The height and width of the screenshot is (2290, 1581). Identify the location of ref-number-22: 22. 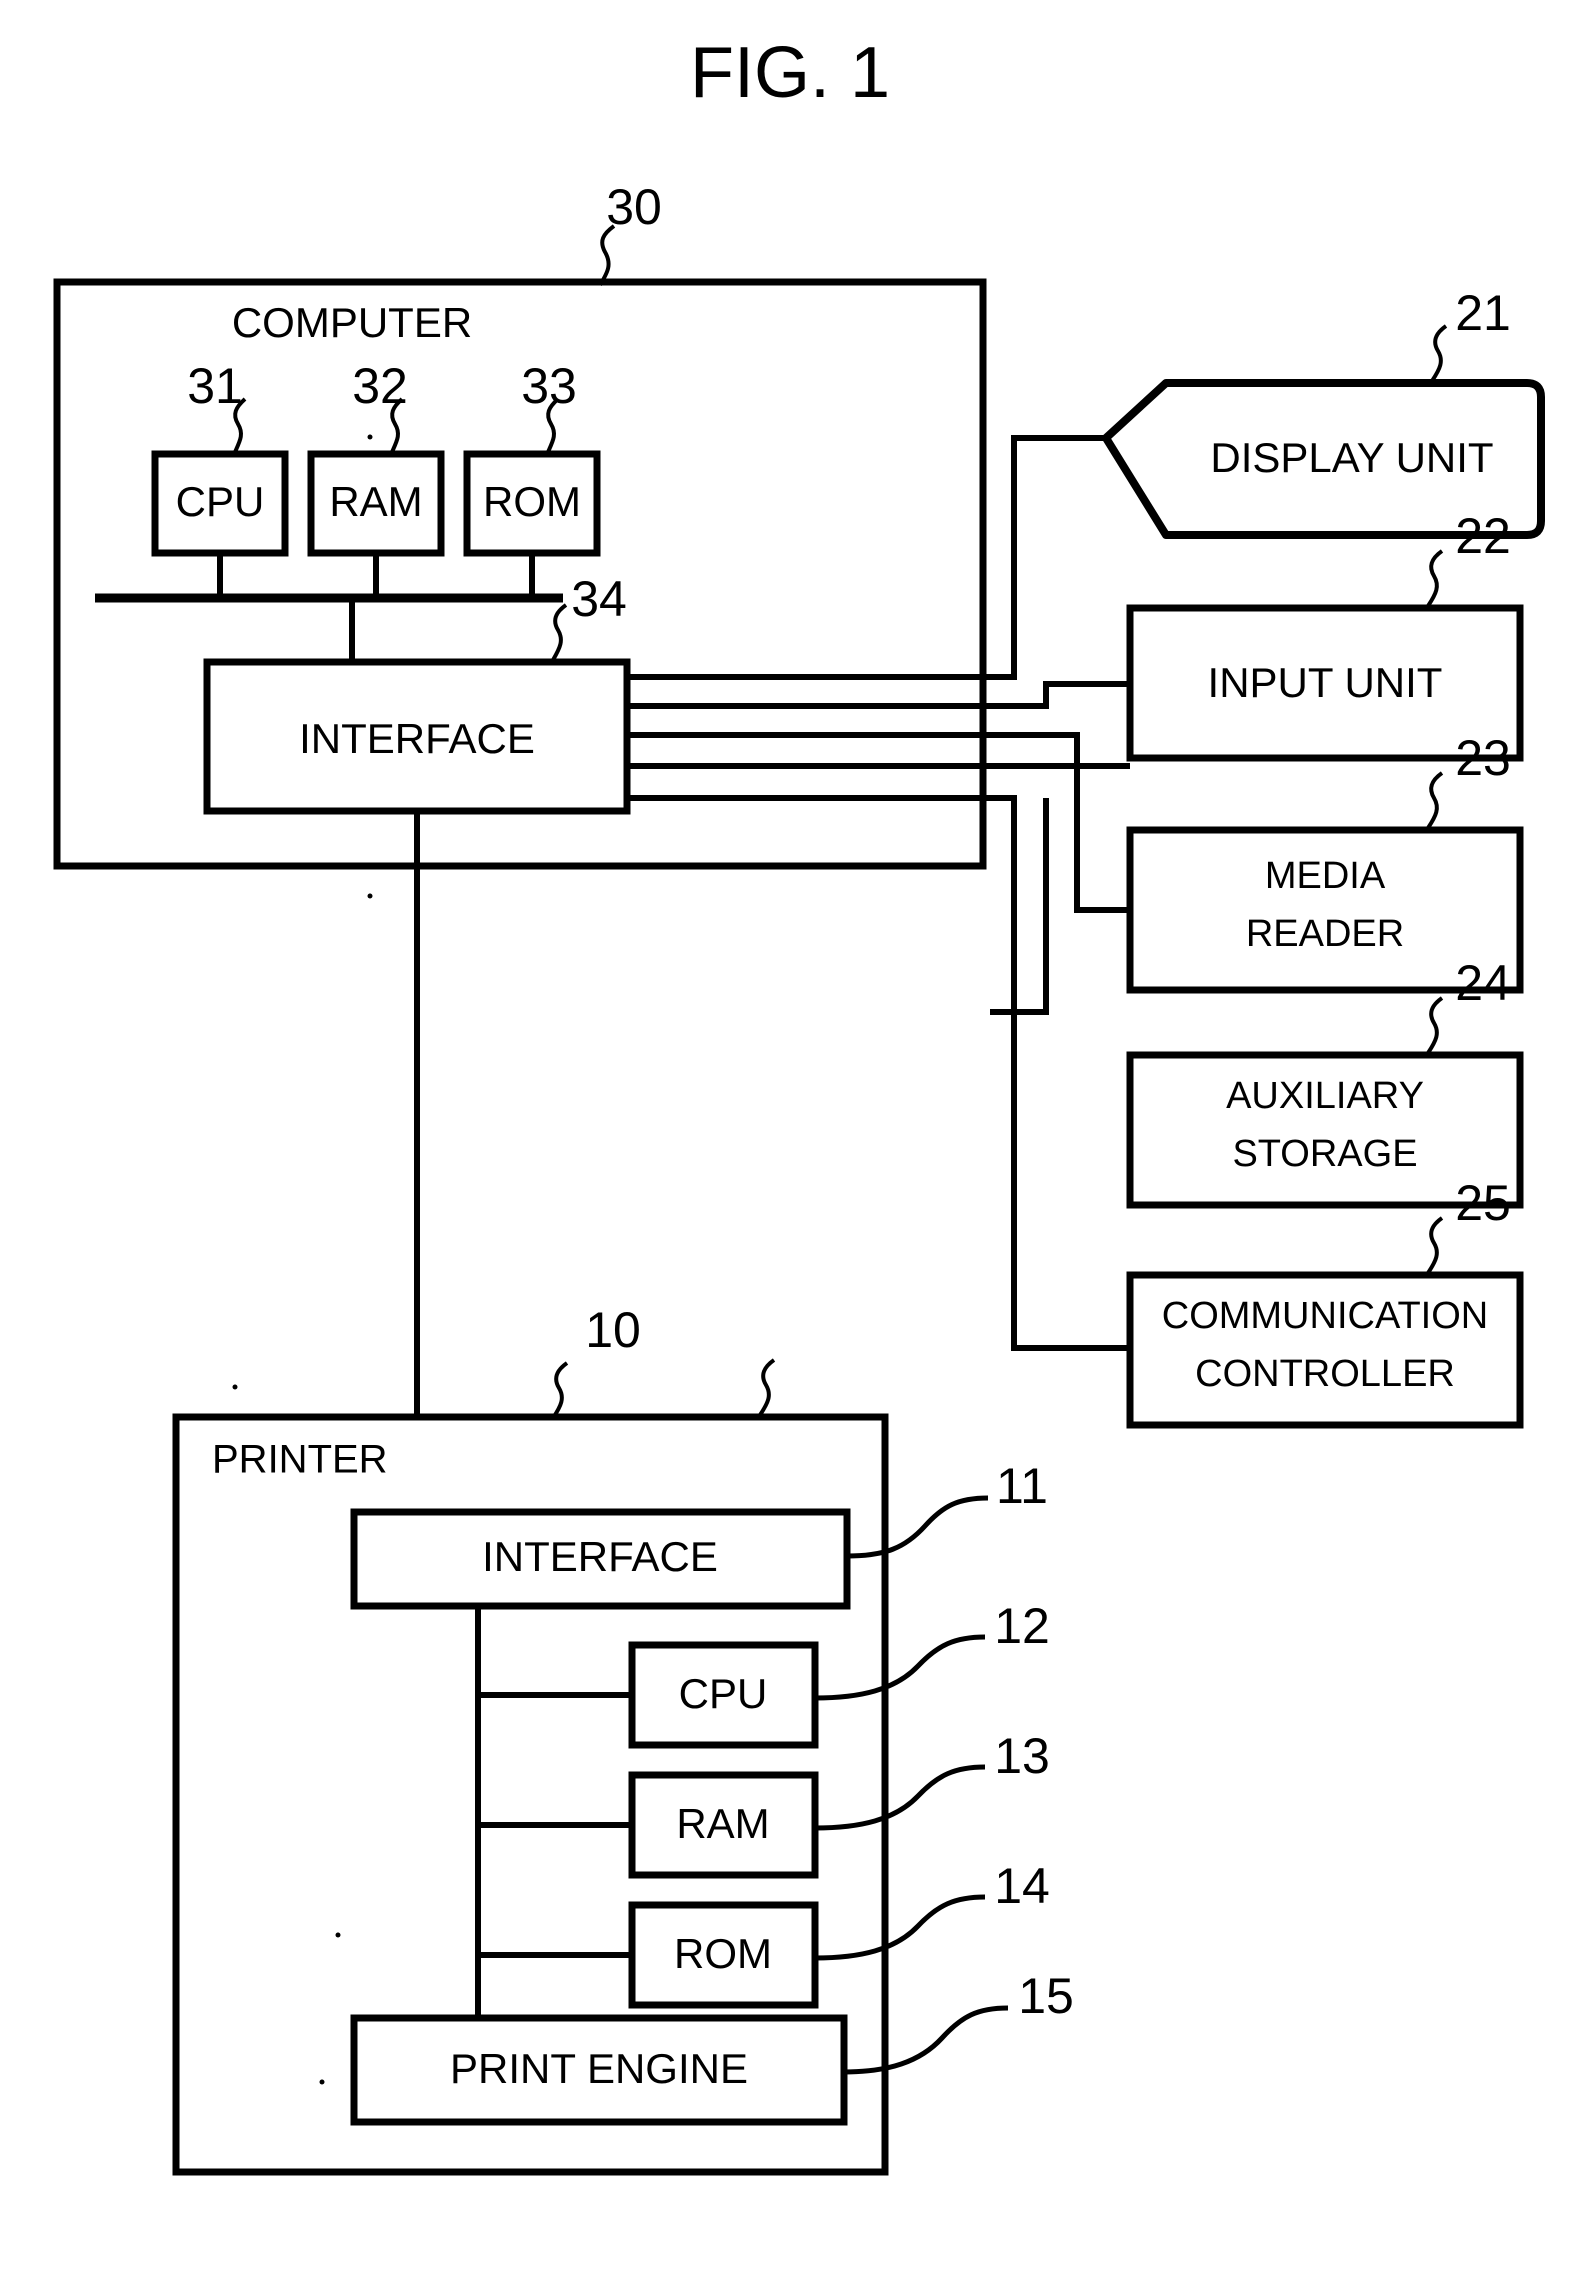
(1483, 536).